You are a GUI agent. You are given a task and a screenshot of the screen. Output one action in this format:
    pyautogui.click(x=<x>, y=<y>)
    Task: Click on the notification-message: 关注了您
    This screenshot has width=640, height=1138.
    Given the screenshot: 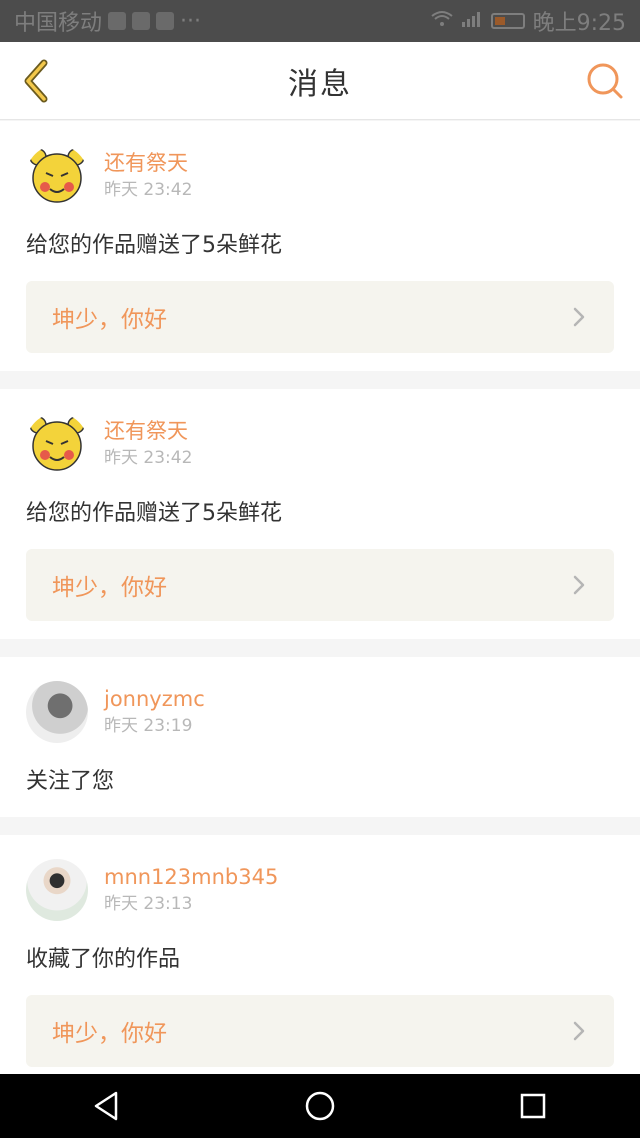 What is the action you would take?
    pyautogui.click(x=70, y=781)
    